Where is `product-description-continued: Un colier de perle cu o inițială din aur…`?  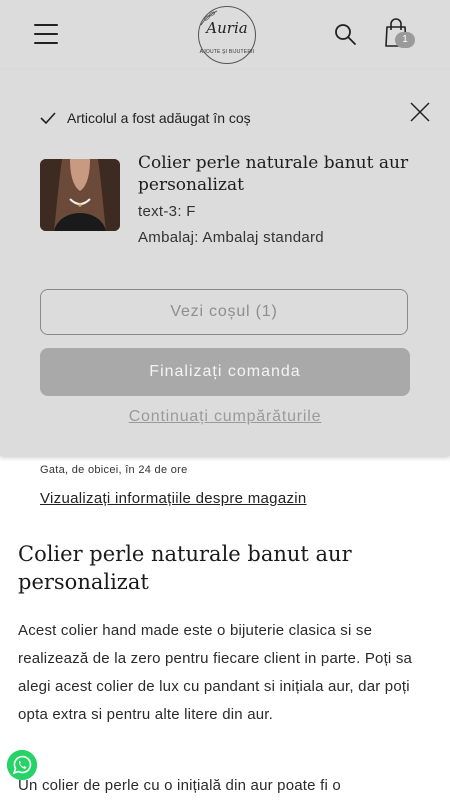 product-description-continued: Un colier de perle cu o inițială din aur… is located at coordinates (179, 785).